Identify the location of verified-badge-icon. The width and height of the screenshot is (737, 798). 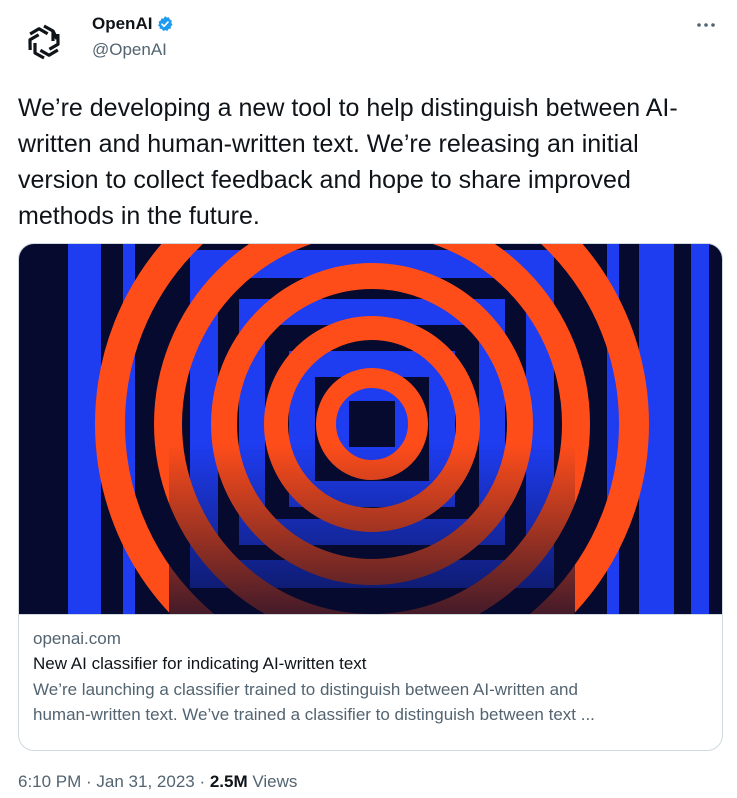
(165, 23).